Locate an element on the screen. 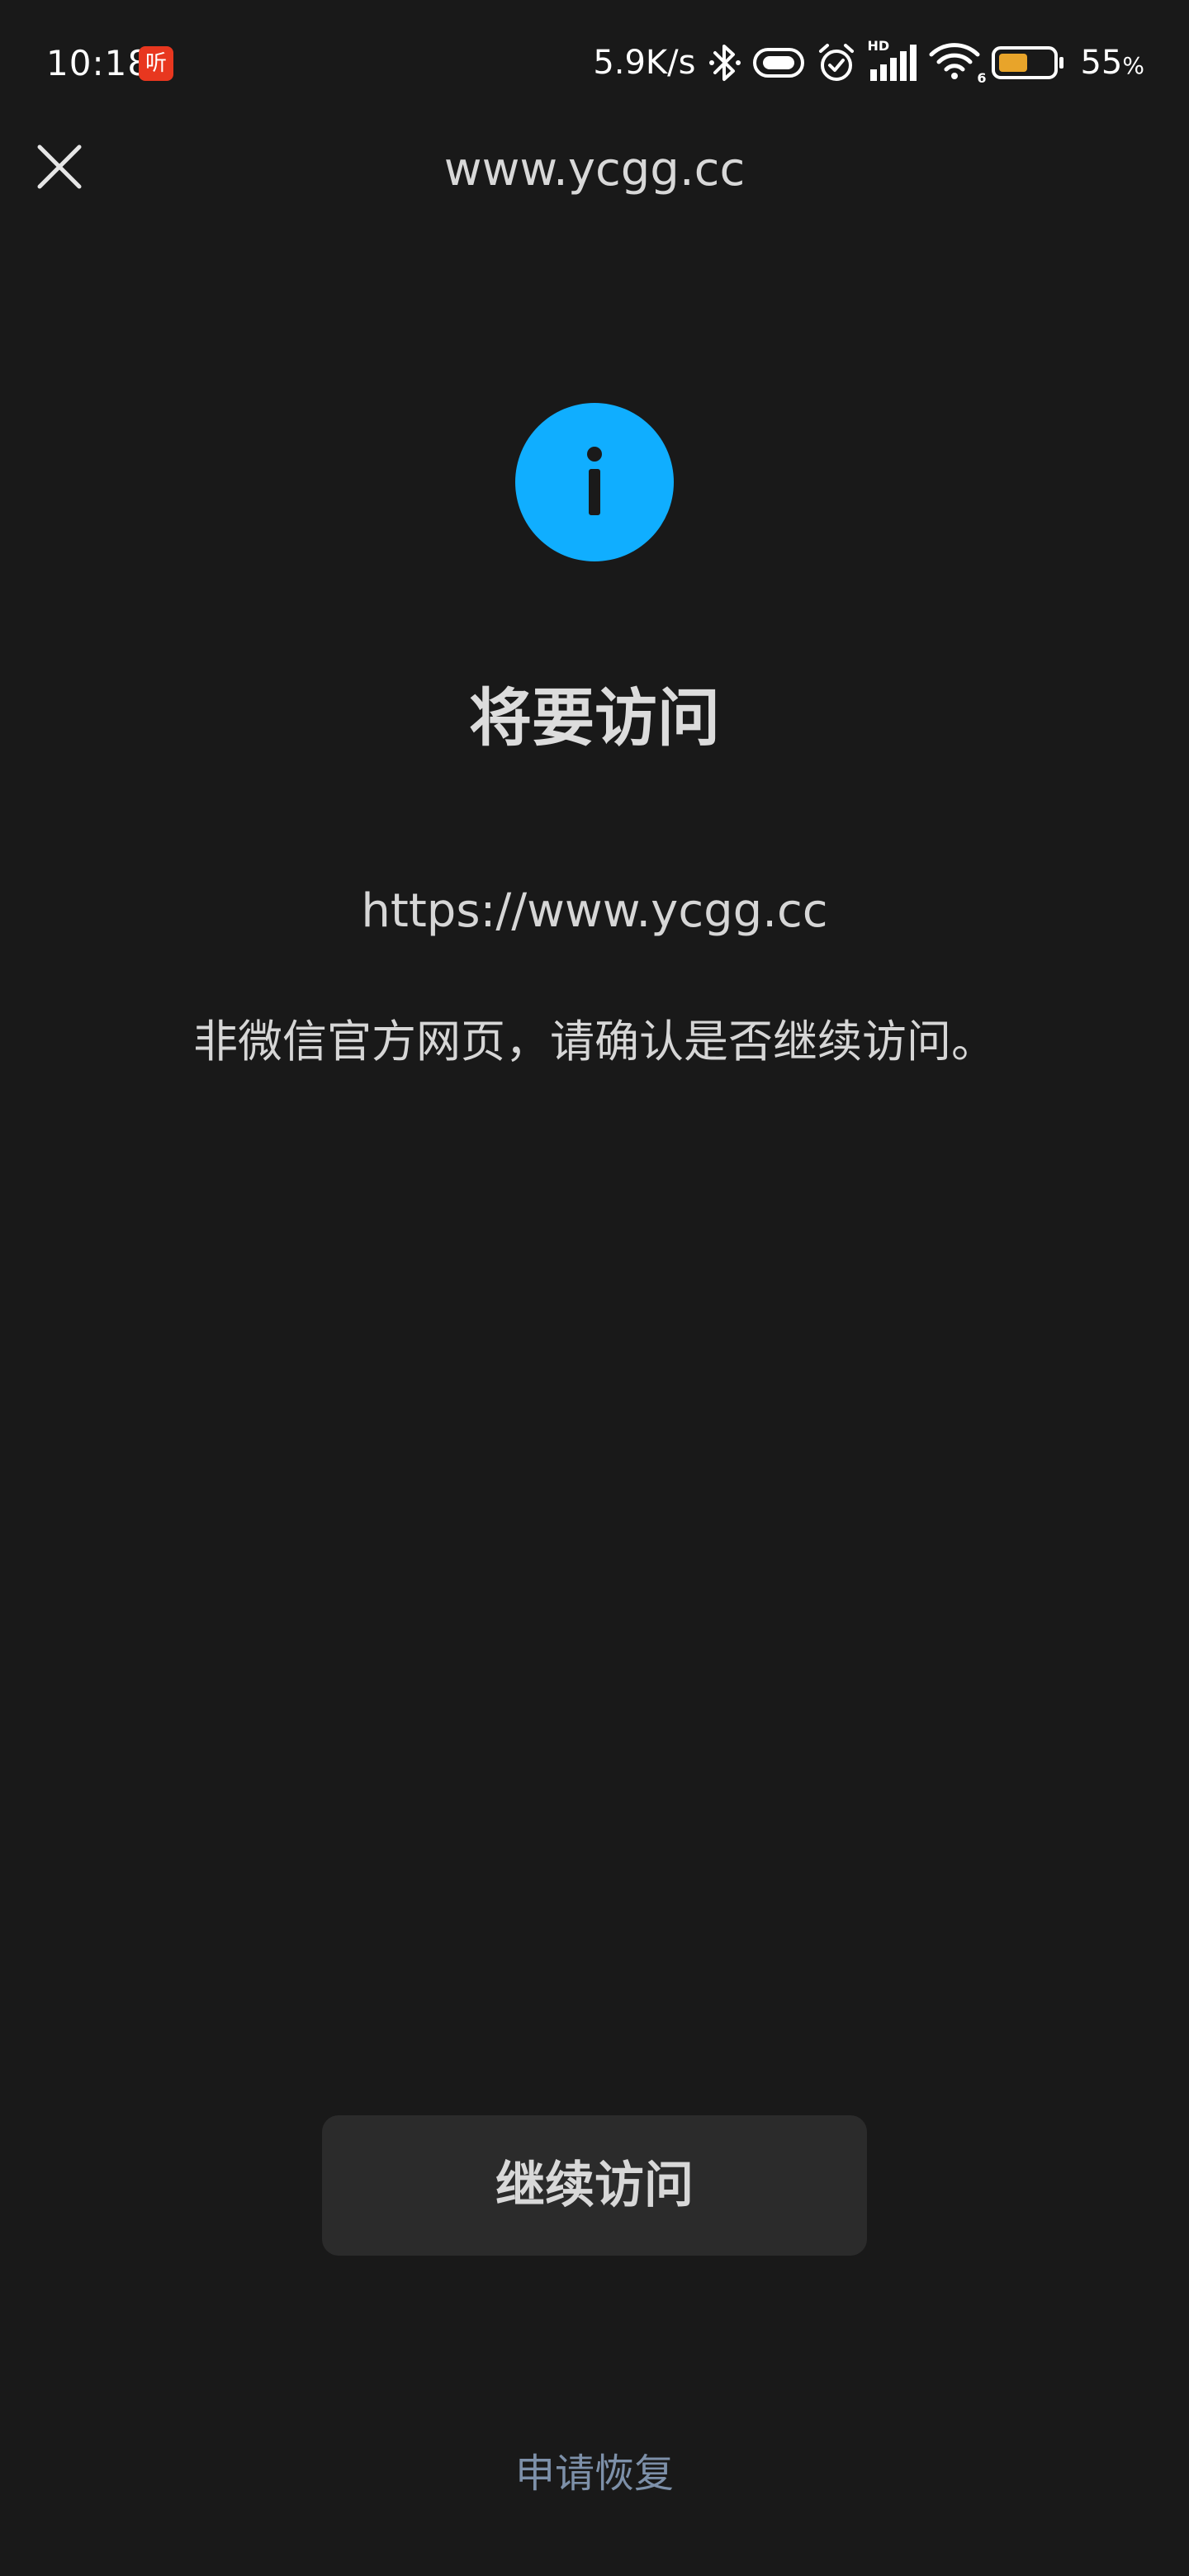 This screenshot has width=1189, height=2576. alarm-icon is located at coordinates (836, 62).